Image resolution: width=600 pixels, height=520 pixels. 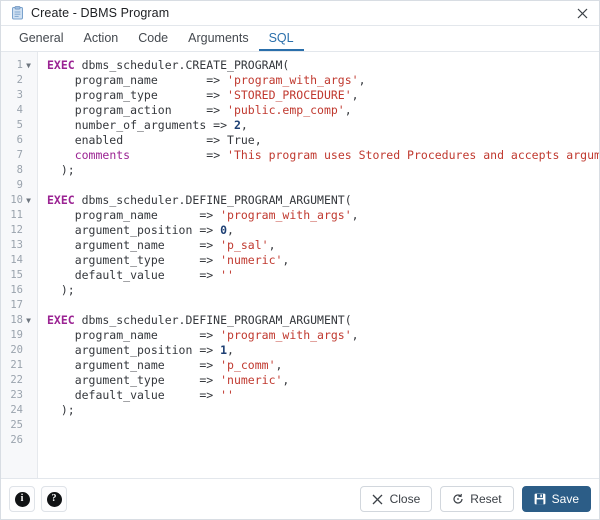 What do you see at coordinates (281, 38) in the screenshot?
I see `tab-sql: SQL` at bounding box center [281, 38].